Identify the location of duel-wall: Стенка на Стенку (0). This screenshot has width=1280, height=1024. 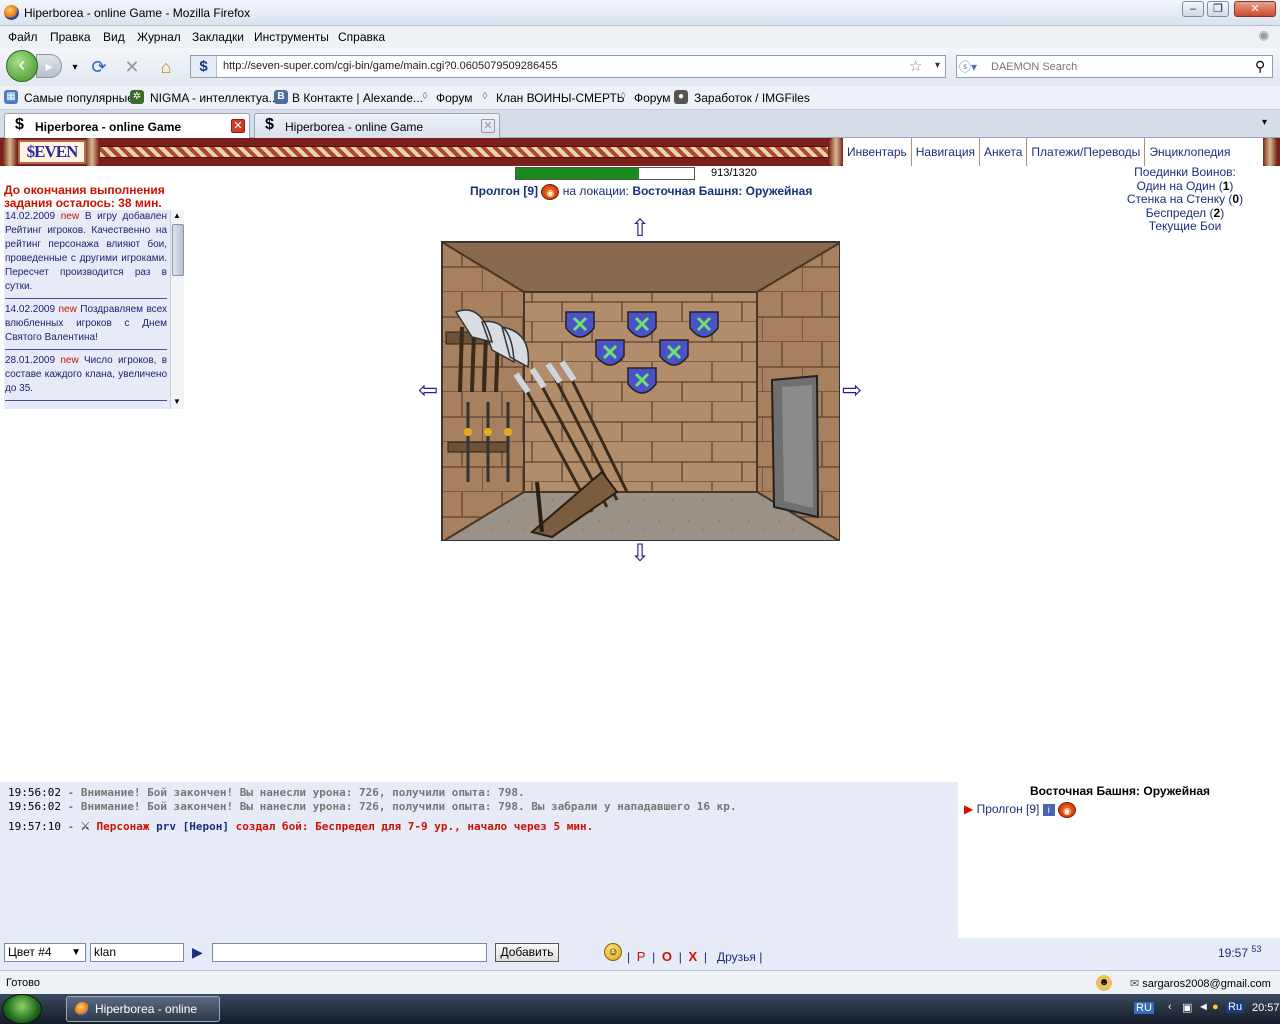
(1185, 199).